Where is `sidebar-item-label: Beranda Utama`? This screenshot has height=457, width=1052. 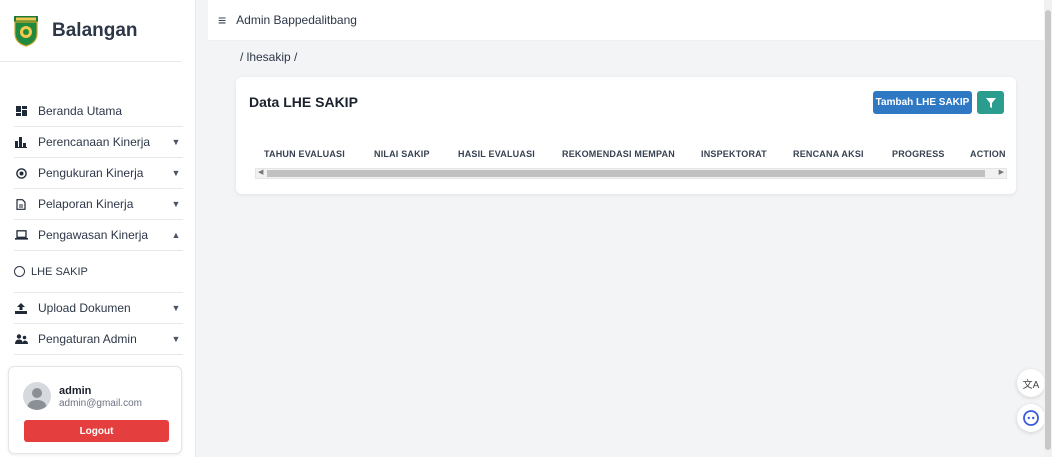
sidebar-item-label: Beranda Utama is located at coordinates (80, 111).